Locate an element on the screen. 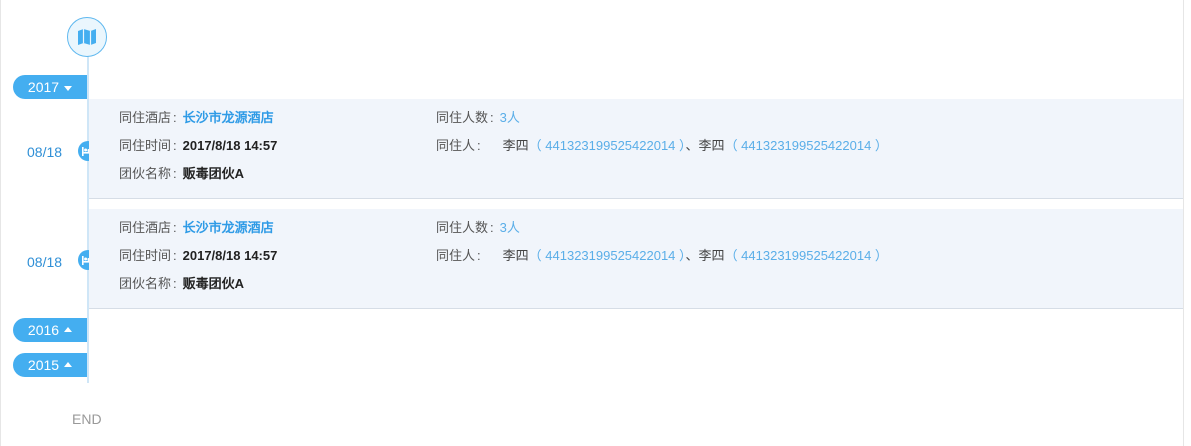  timeline-end-label: END is located at coordinates (87, 419).